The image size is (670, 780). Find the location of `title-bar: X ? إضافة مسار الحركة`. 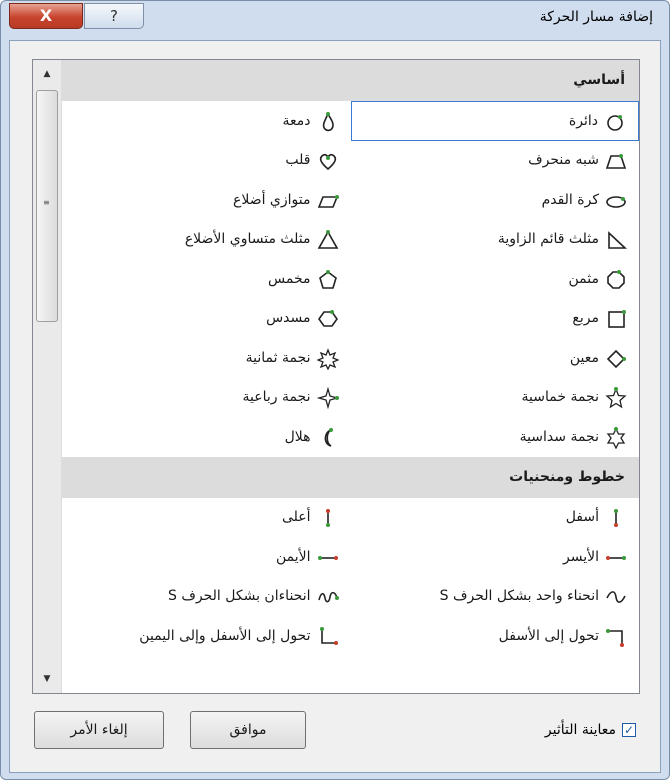

title-bar: X ? إضافة مسار الحركة is located at coordinates (335, 21).